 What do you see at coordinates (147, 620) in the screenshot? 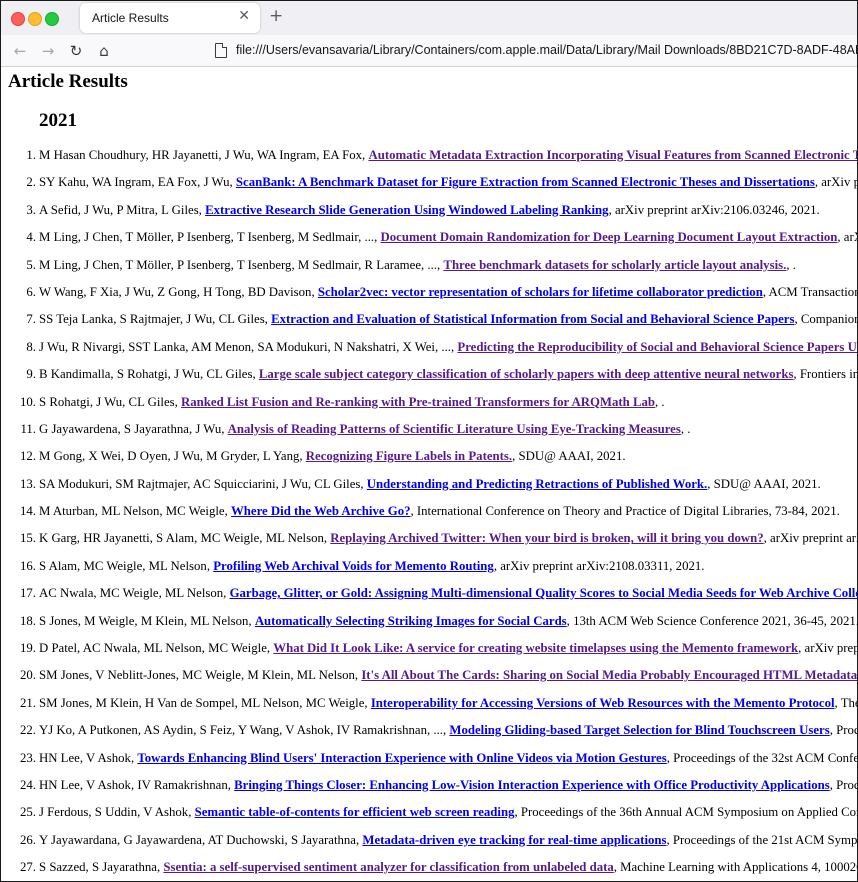
I see `article-authors: S Jones, M Weigle, M Klein, ML Nelson,` at bounding box center [147, 620].